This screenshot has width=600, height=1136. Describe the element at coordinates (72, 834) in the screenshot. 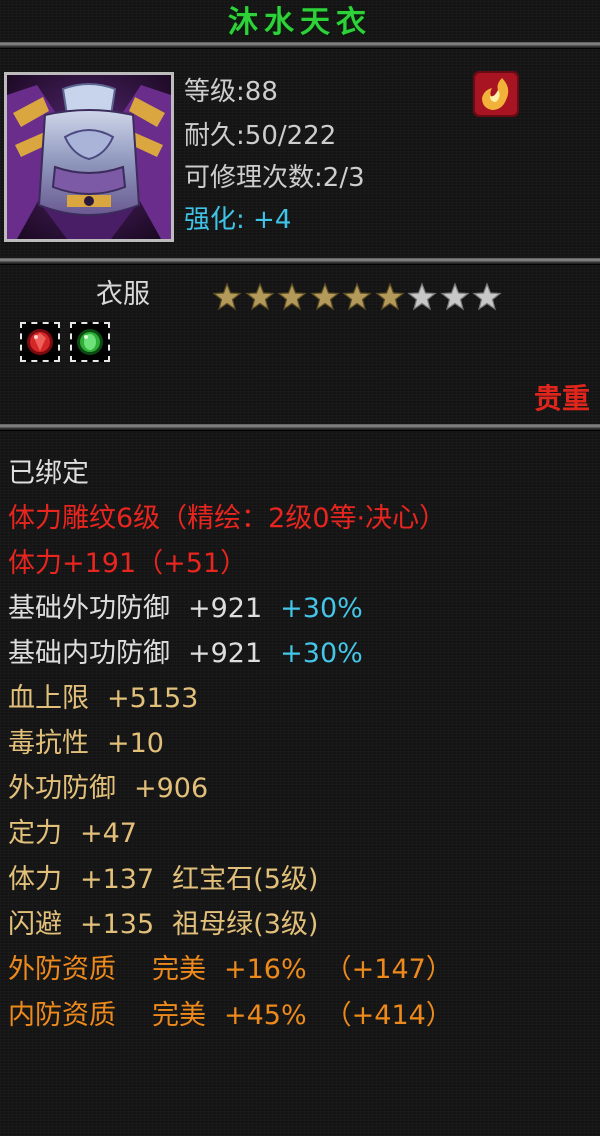

I see `focus: 定力 +47` at that location.